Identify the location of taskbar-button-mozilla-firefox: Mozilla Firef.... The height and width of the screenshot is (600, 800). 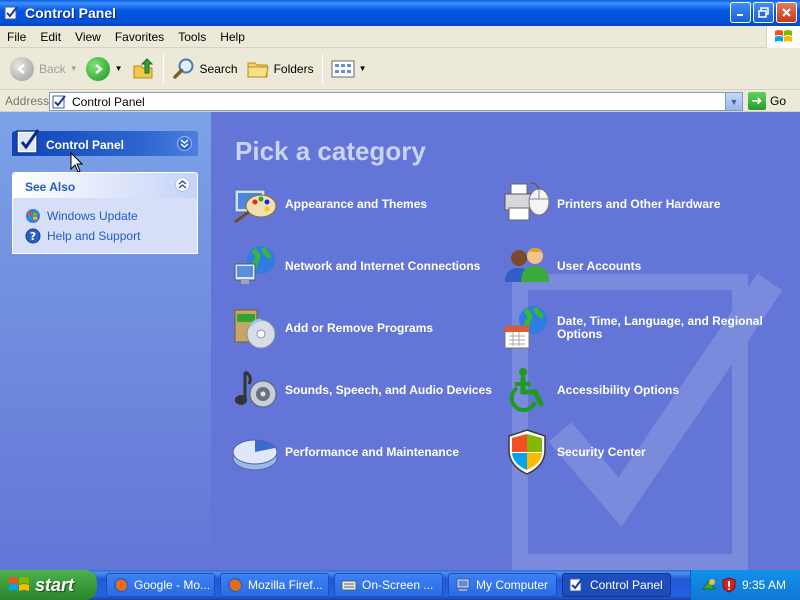
(274, 585).